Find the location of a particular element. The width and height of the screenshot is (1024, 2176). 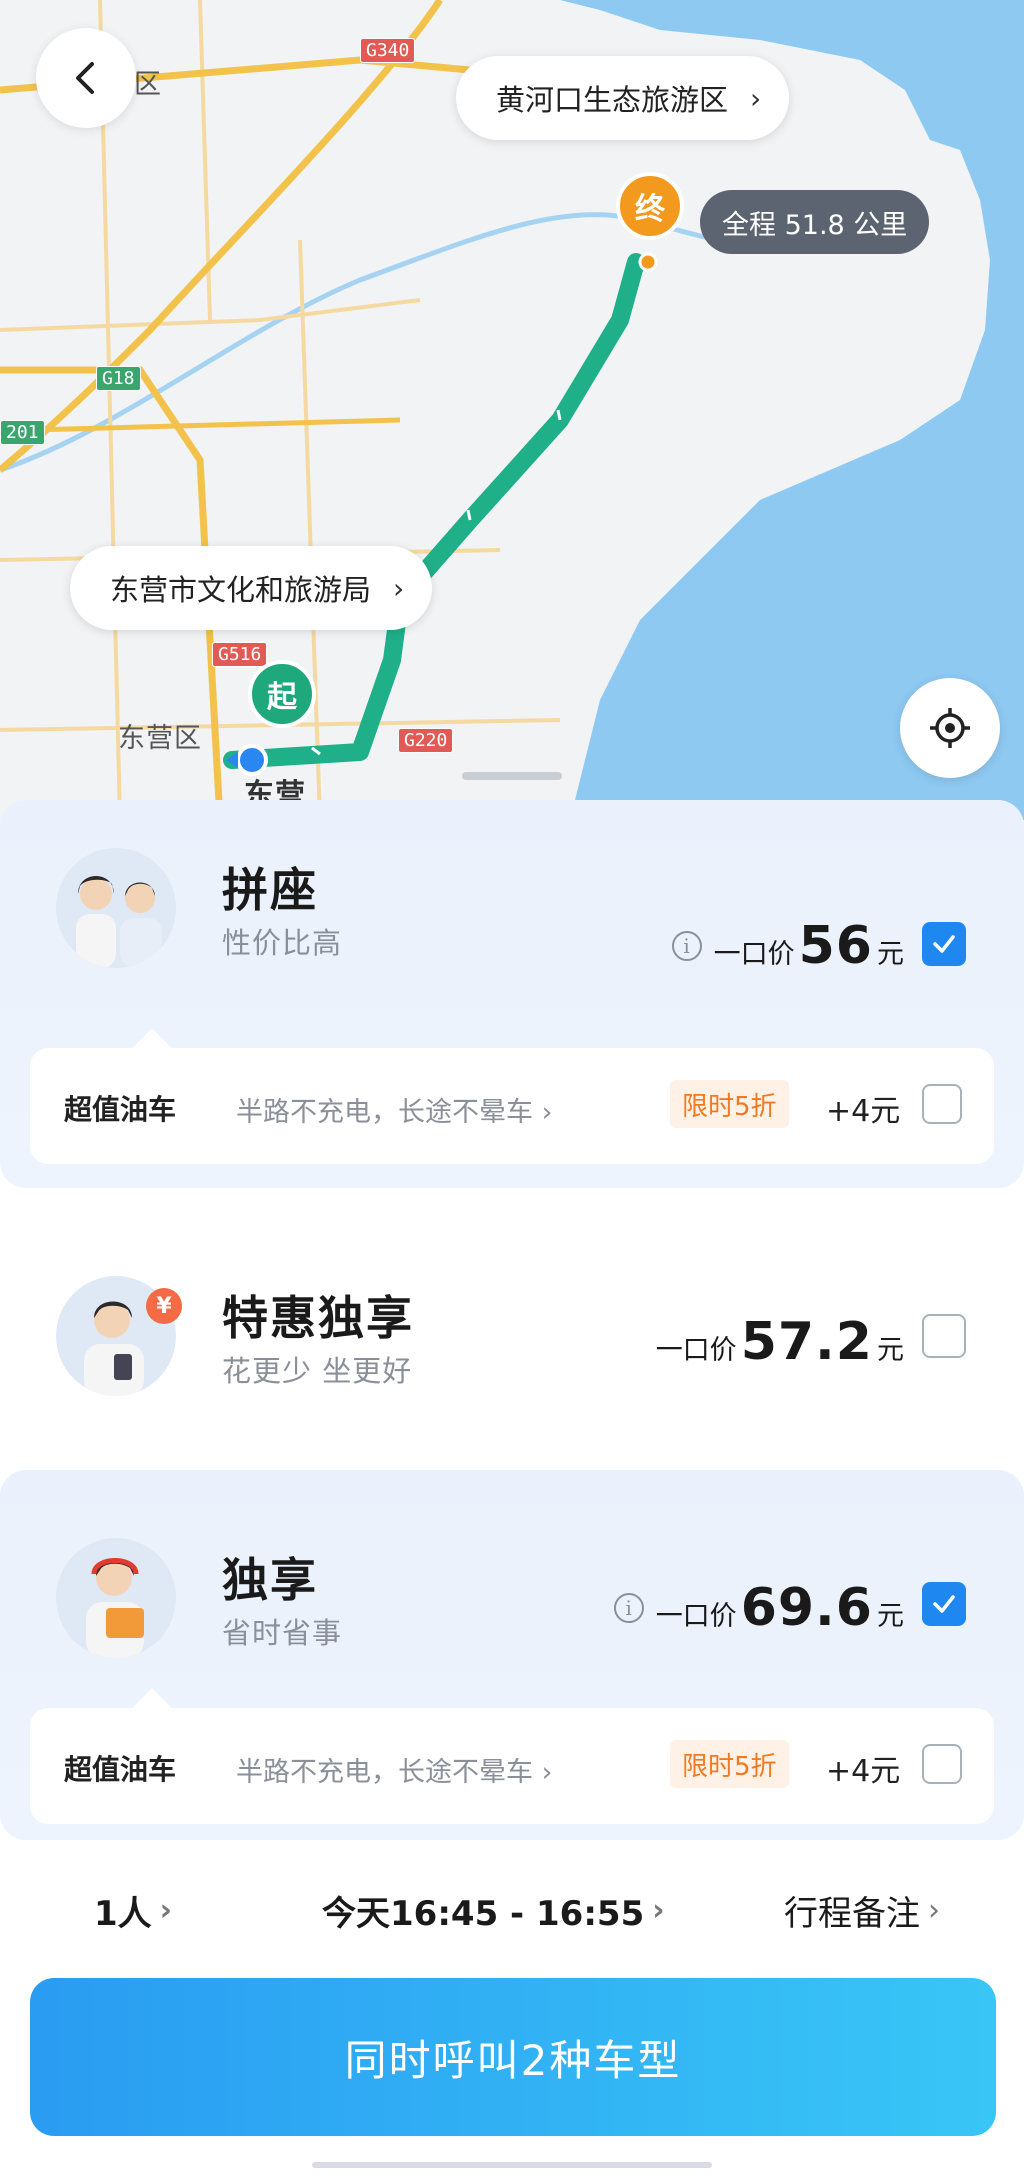

carpool-avatar is located at coordinates (116, 908).